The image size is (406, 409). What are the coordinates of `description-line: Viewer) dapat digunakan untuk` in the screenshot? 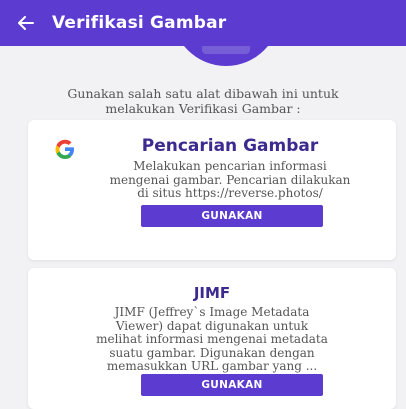 It's located at (212, 325).